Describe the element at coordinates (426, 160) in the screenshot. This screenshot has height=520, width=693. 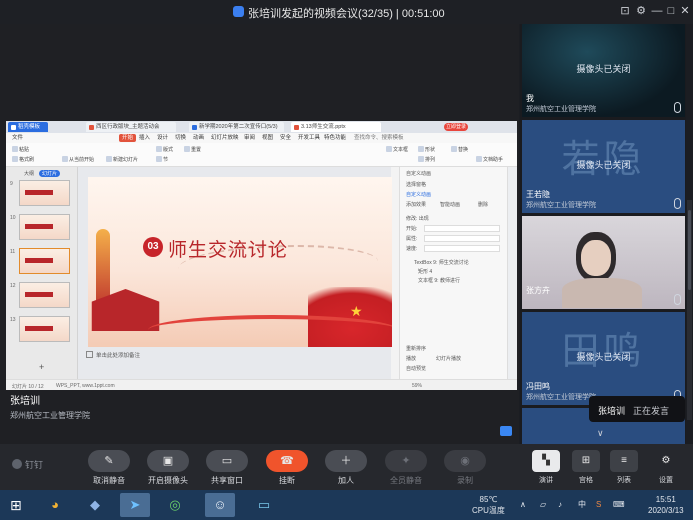
I see `ribbon-arrange: 排列` at that location.